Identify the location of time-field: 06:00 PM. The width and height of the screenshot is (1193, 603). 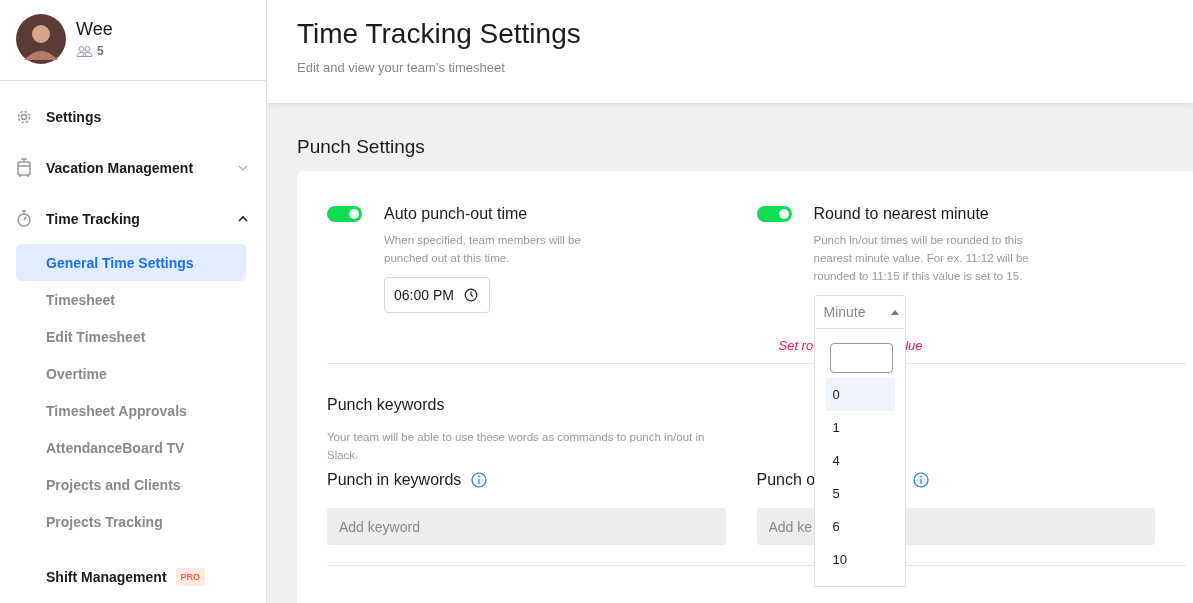
(437, 295).